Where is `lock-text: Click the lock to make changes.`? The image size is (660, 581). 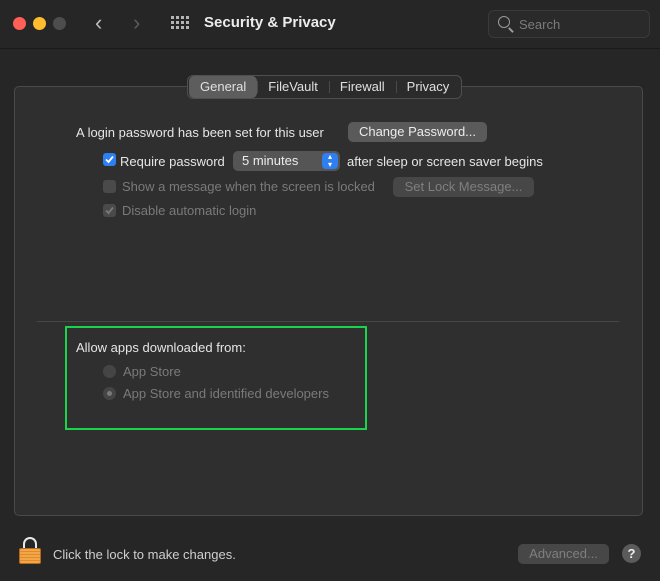 lock-text: Click the lock to make changes. is located at coordinates (144, 554).